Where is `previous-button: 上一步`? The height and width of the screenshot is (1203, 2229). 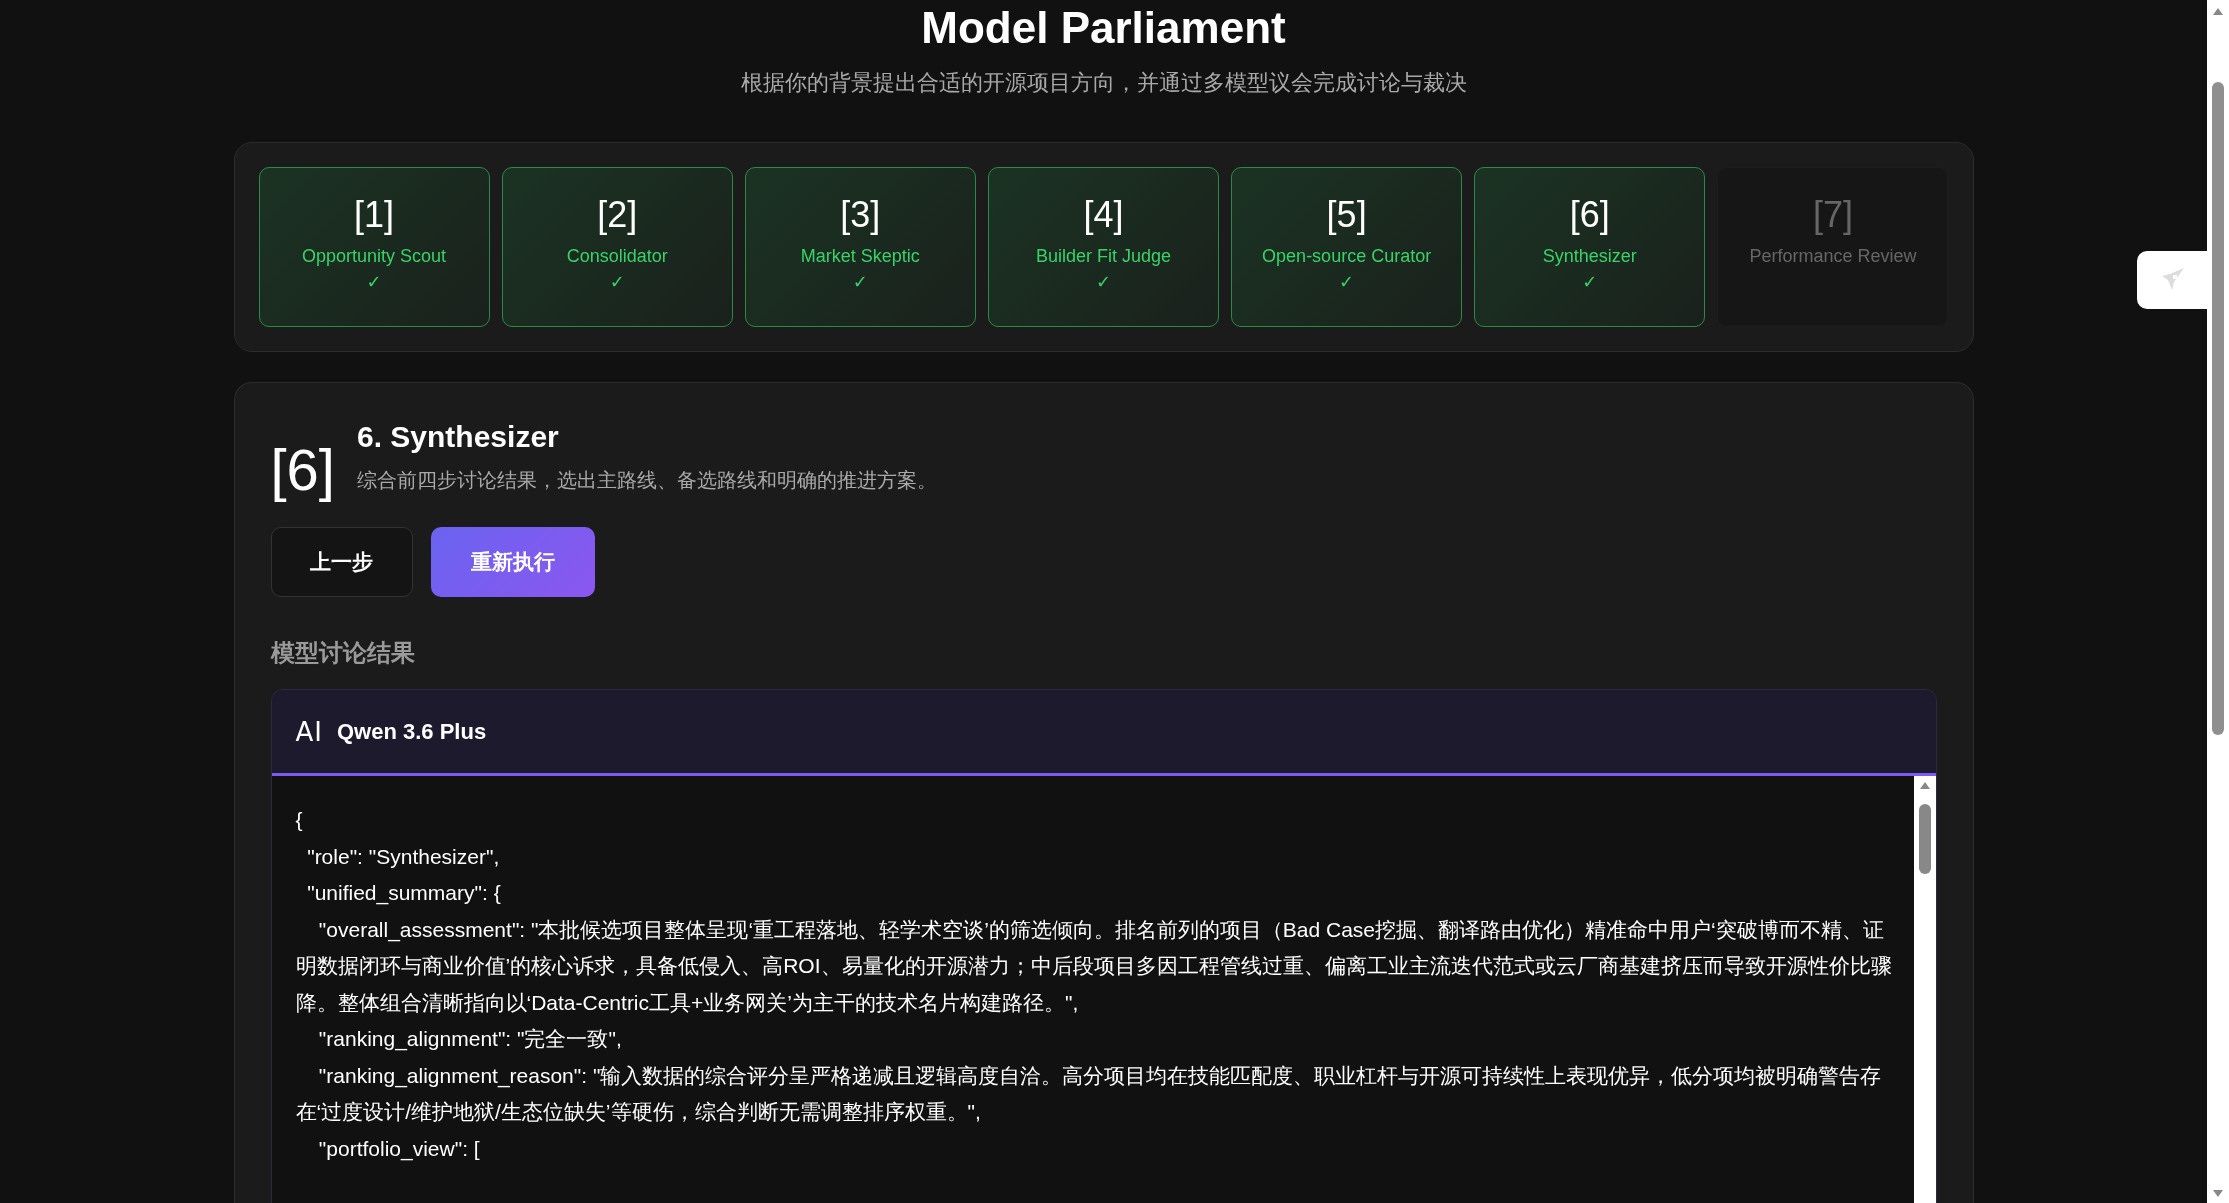 previous-button: 上一步 is located at coordinates (341, 562).